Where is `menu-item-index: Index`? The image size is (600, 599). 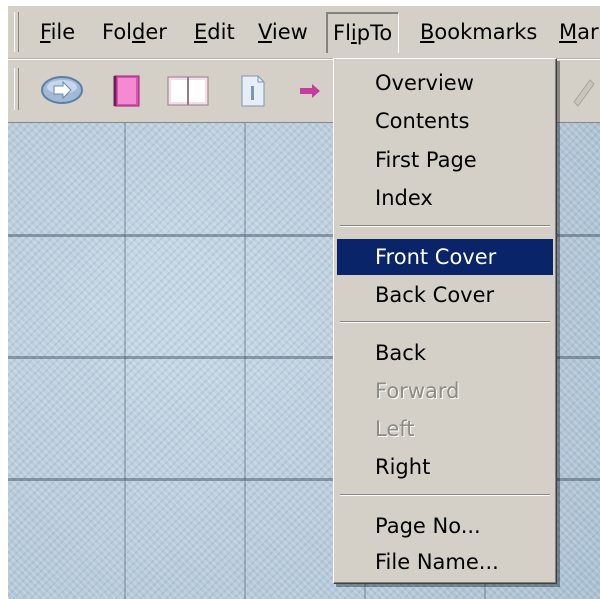
menu-item-index: Index is located at coordinates (445, 198).